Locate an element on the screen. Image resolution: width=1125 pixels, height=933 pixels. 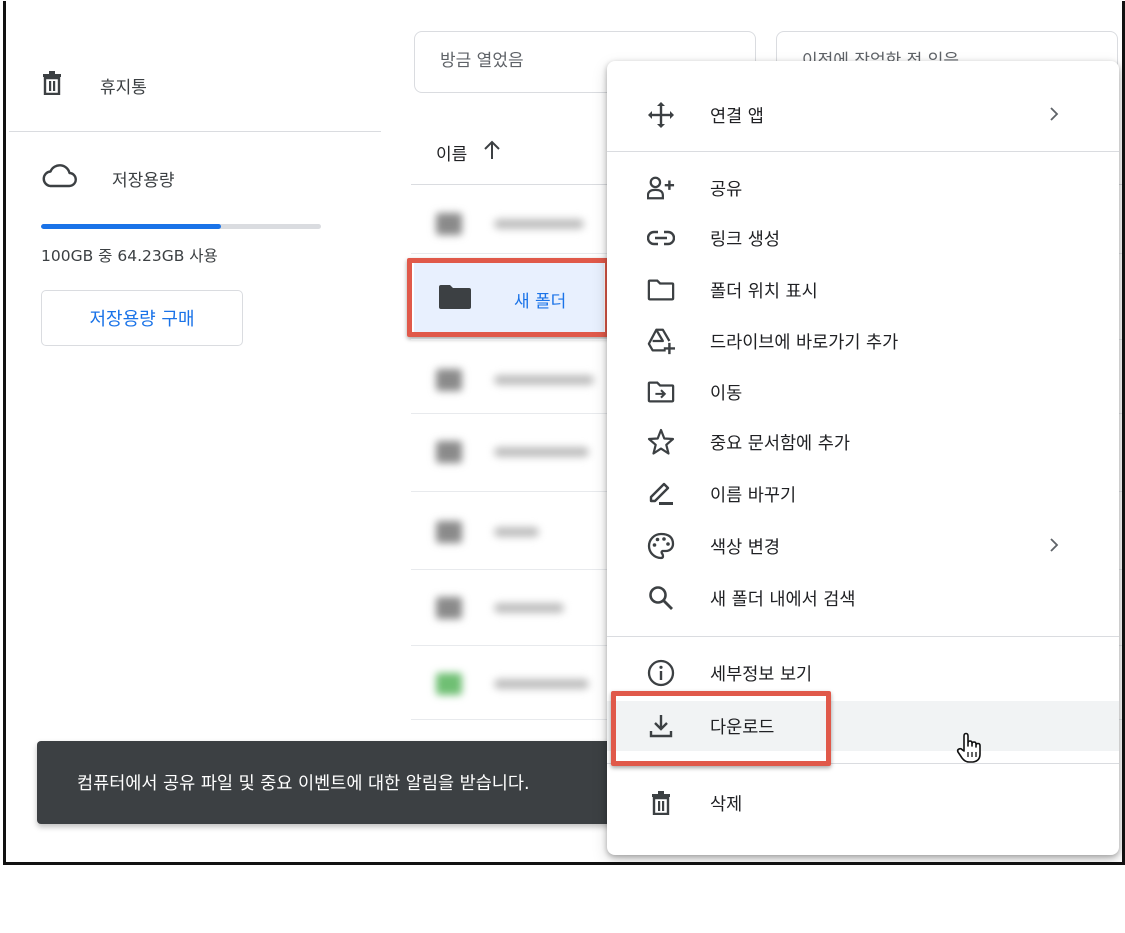
menu-item-label: 공유 is located at coordinates (726, 189).